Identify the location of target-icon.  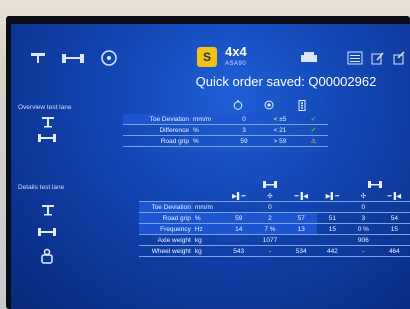
(269, 106).